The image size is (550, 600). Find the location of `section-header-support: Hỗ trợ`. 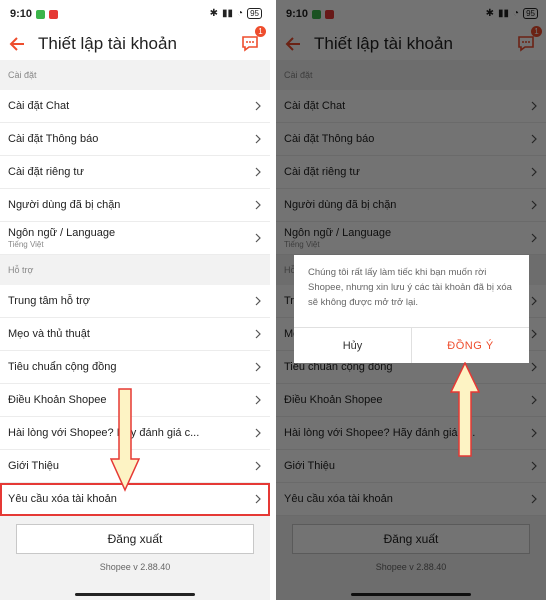

section-header-support: Hỗ trợ is located at coordinates (135, 270).